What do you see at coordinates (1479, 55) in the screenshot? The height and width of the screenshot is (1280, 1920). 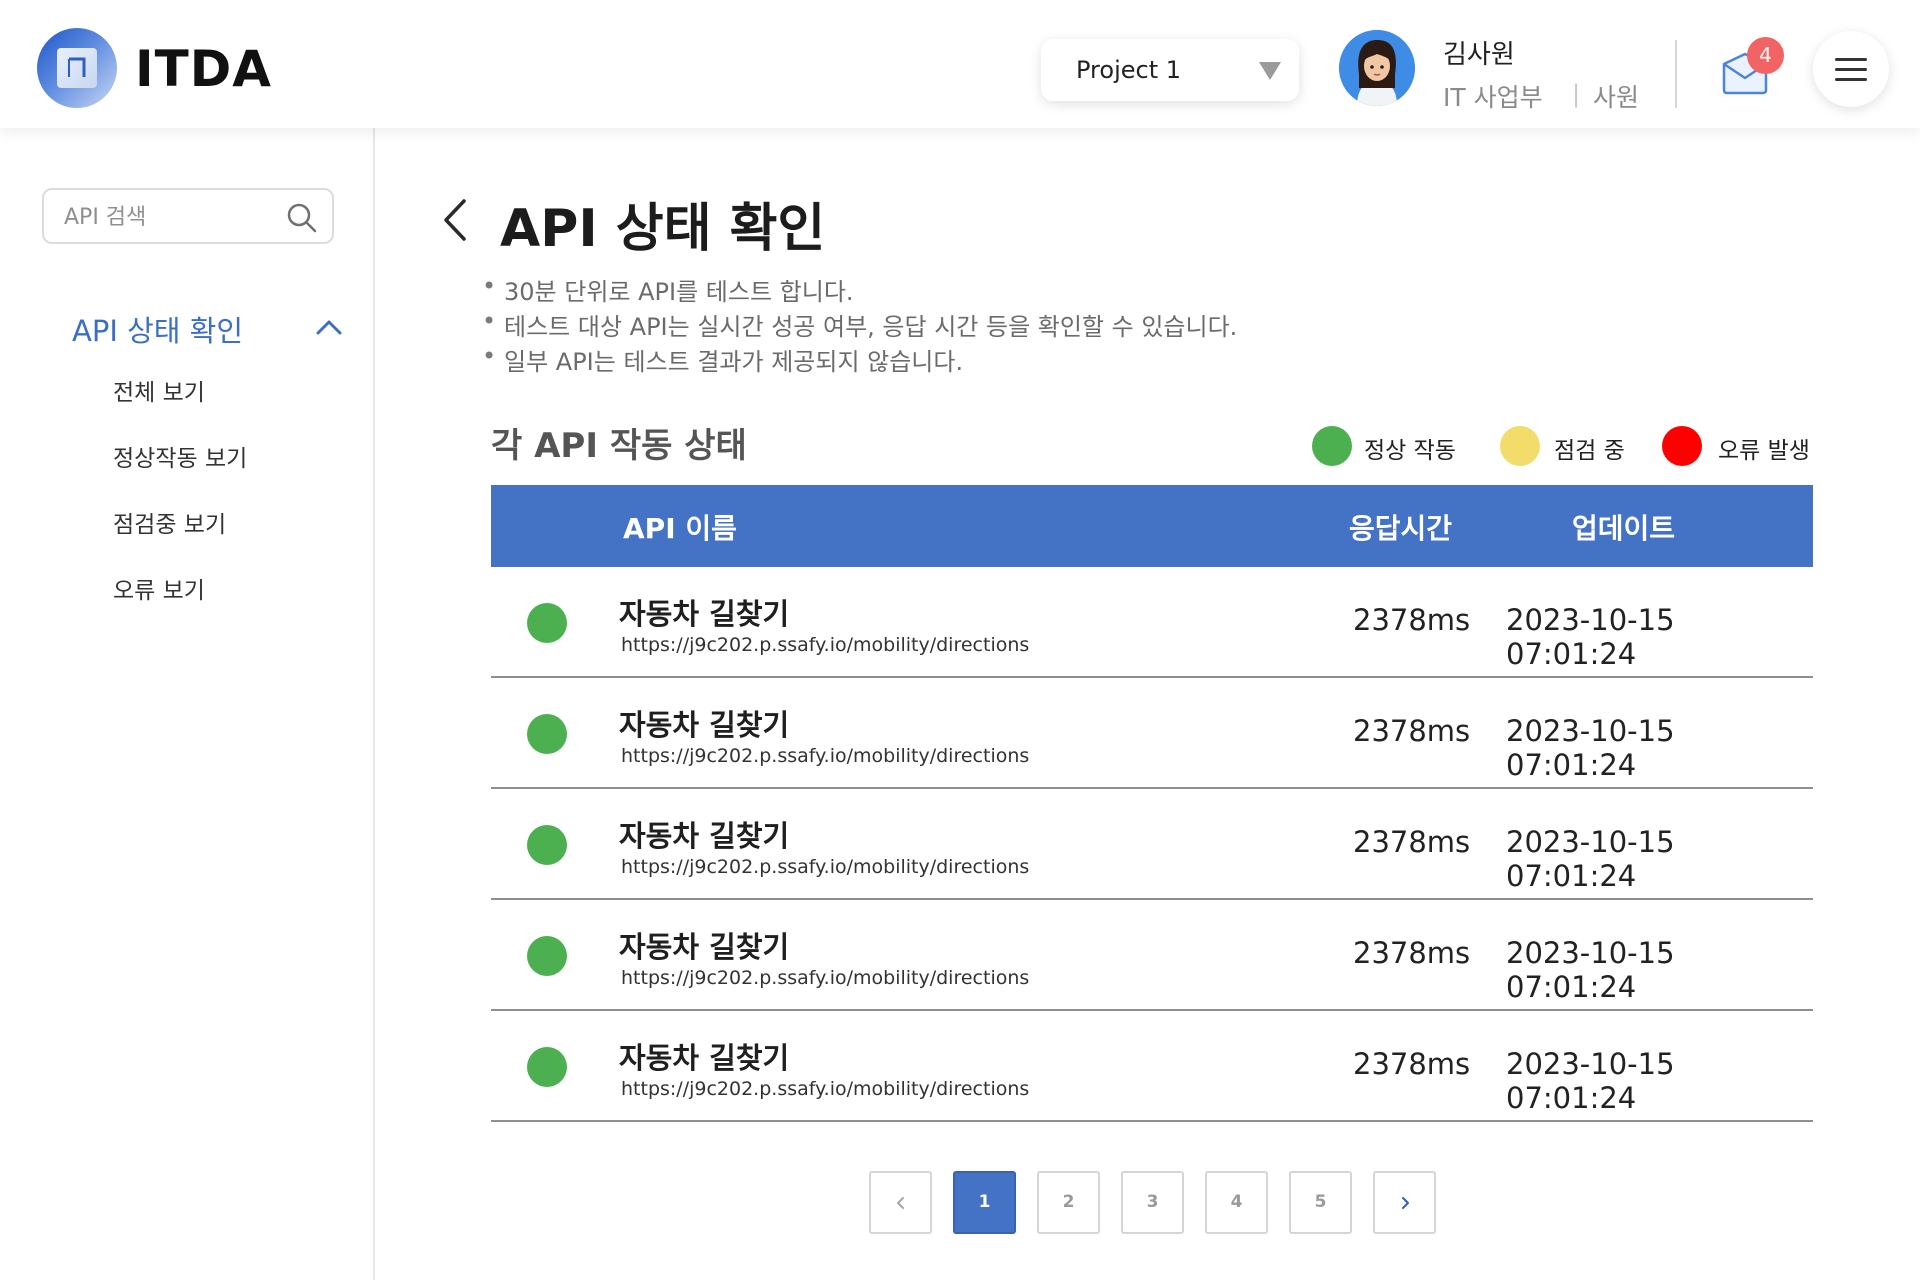 I see `user-name: 김사원` at bounding box center [1479, 55].